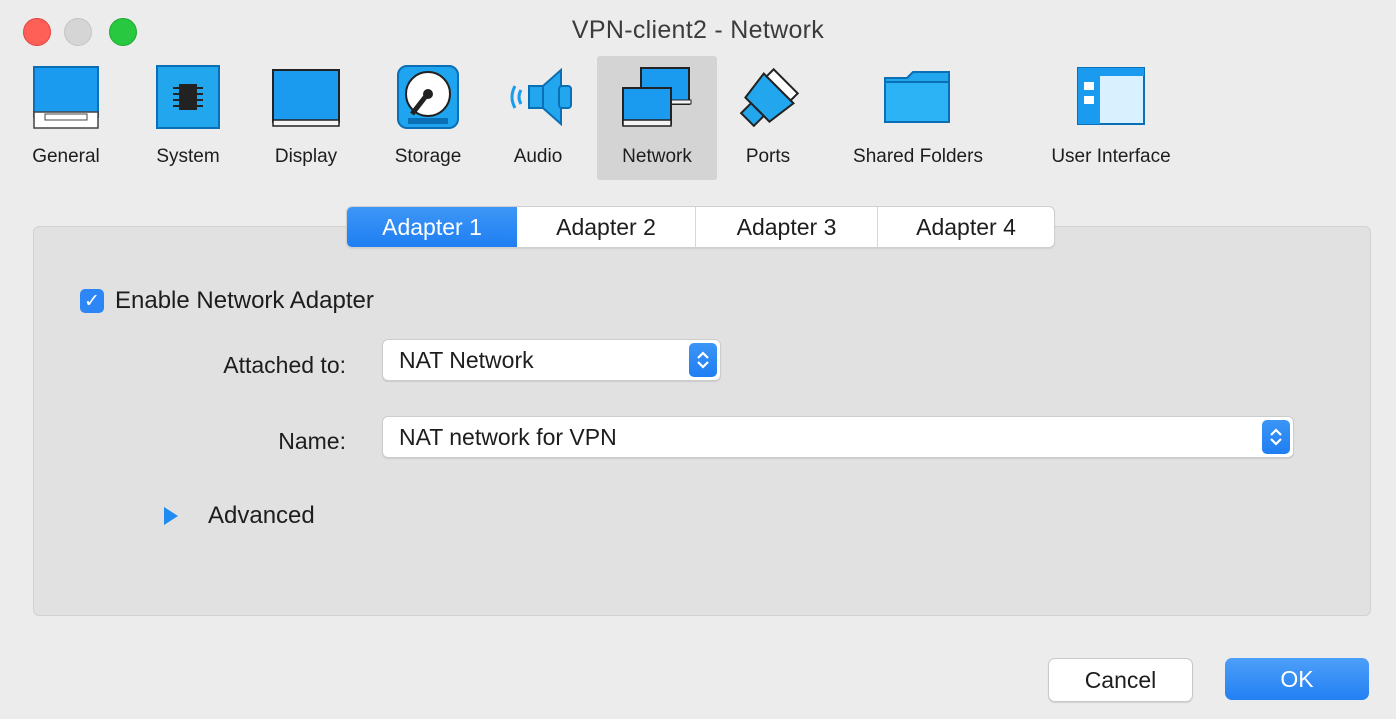 The height and width of the screenshot is (719, 1396). Describe the element at coordinates (838, 437) in the screenshot. I see `network-name-select: NAT network for VPN` at that location.